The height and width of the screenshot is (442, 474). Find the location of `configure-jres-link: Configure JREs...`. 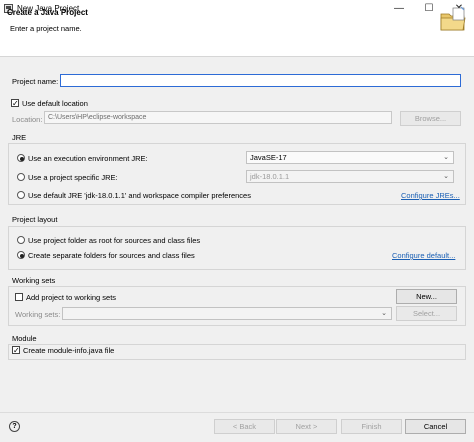

configure-jres-link: Configure JREs... is located at coordinates (430, 195).